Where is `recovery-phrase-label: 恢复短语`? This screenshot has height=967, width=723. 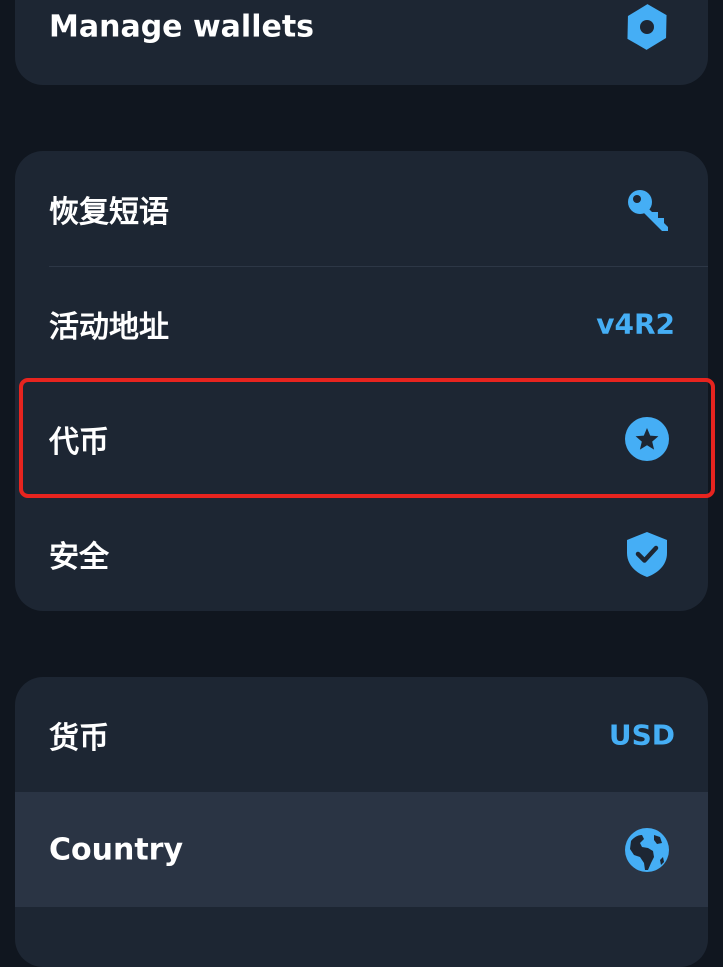
recovery-phrase-label: 恢复短语 is located at coordinates (109, 212).